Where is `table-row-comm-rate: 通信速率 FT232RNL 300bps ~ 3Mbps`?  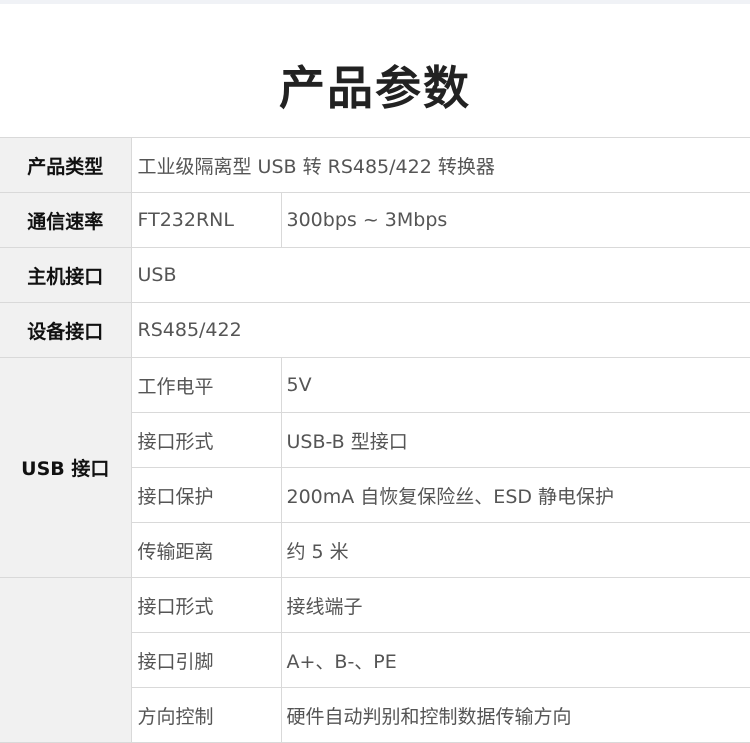
table-row-comm-rate: 通信速率 FT232RNL 300bps ~ 3Mbps is located at coordinates (375, 220).